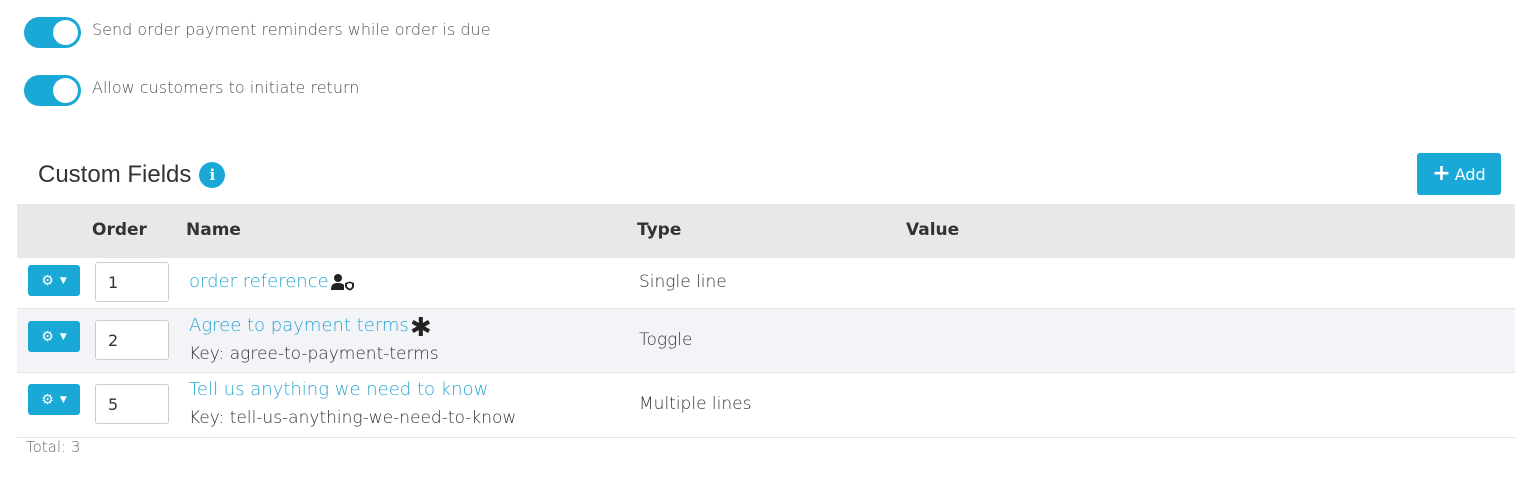  What do you see at coordinates (338, 389) in the screenshot?
I see `field-name-link: Tell us anything we need to know` at bounding box center [338, 389].